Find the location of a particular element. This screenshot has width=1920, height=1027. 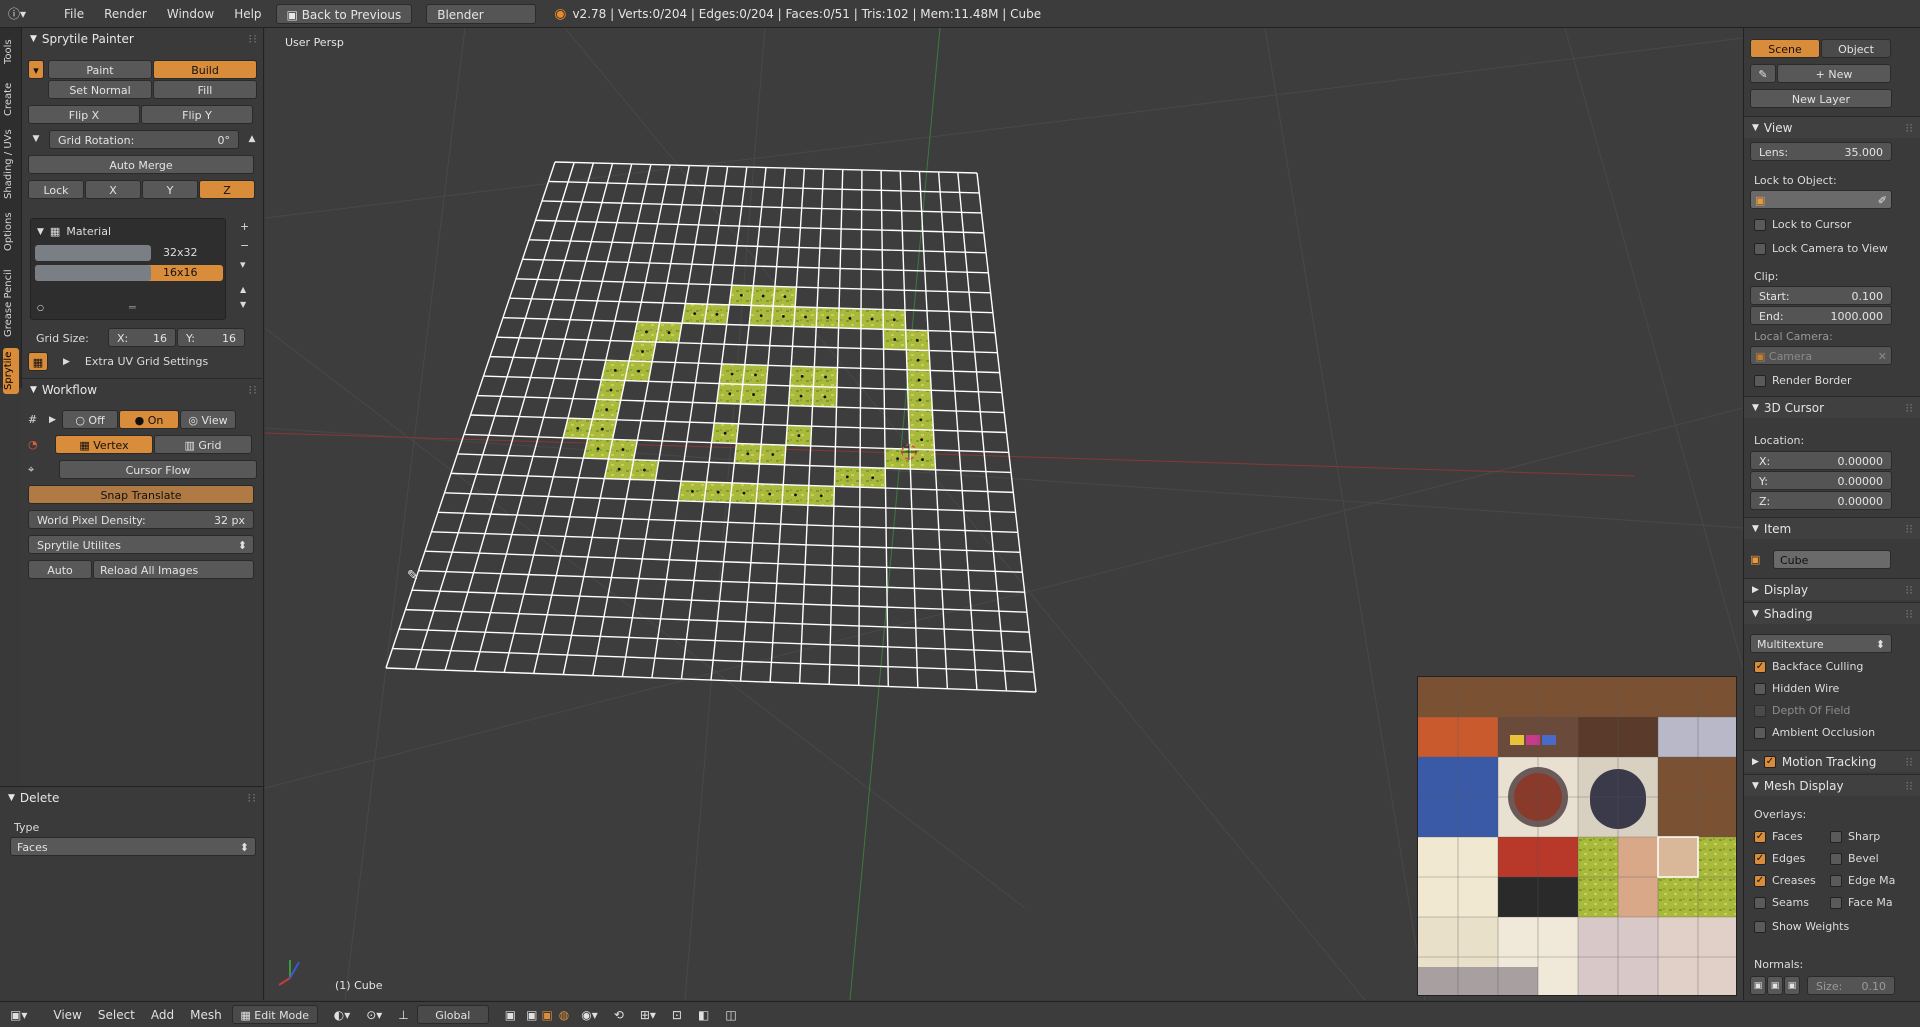

tab-object: Object is located at coordinates (1856, 48).